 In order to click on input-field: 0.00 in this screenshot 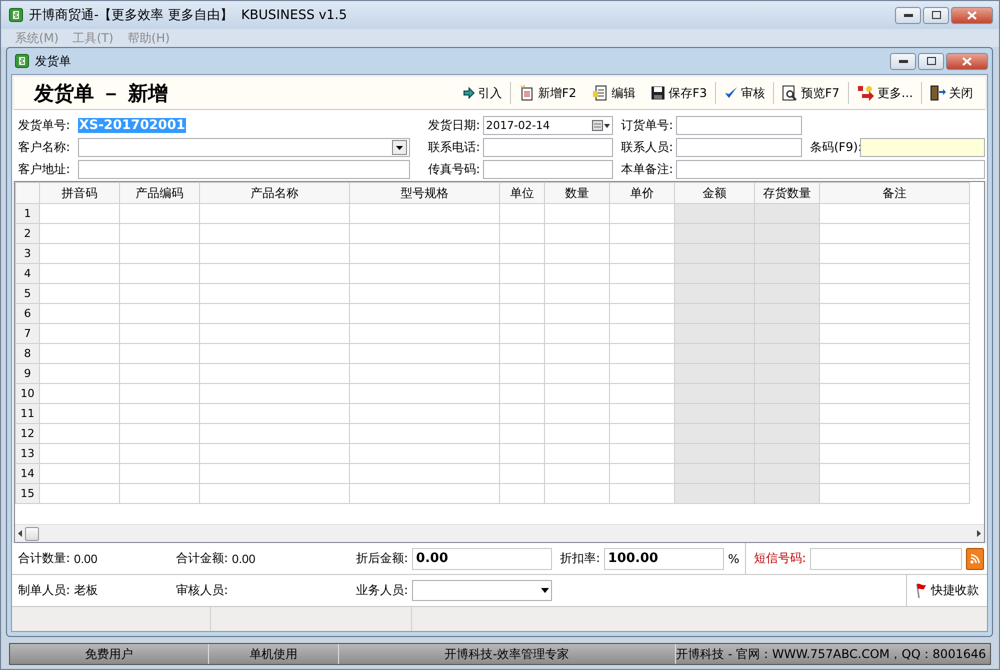, I will do `click(482, 559)`.